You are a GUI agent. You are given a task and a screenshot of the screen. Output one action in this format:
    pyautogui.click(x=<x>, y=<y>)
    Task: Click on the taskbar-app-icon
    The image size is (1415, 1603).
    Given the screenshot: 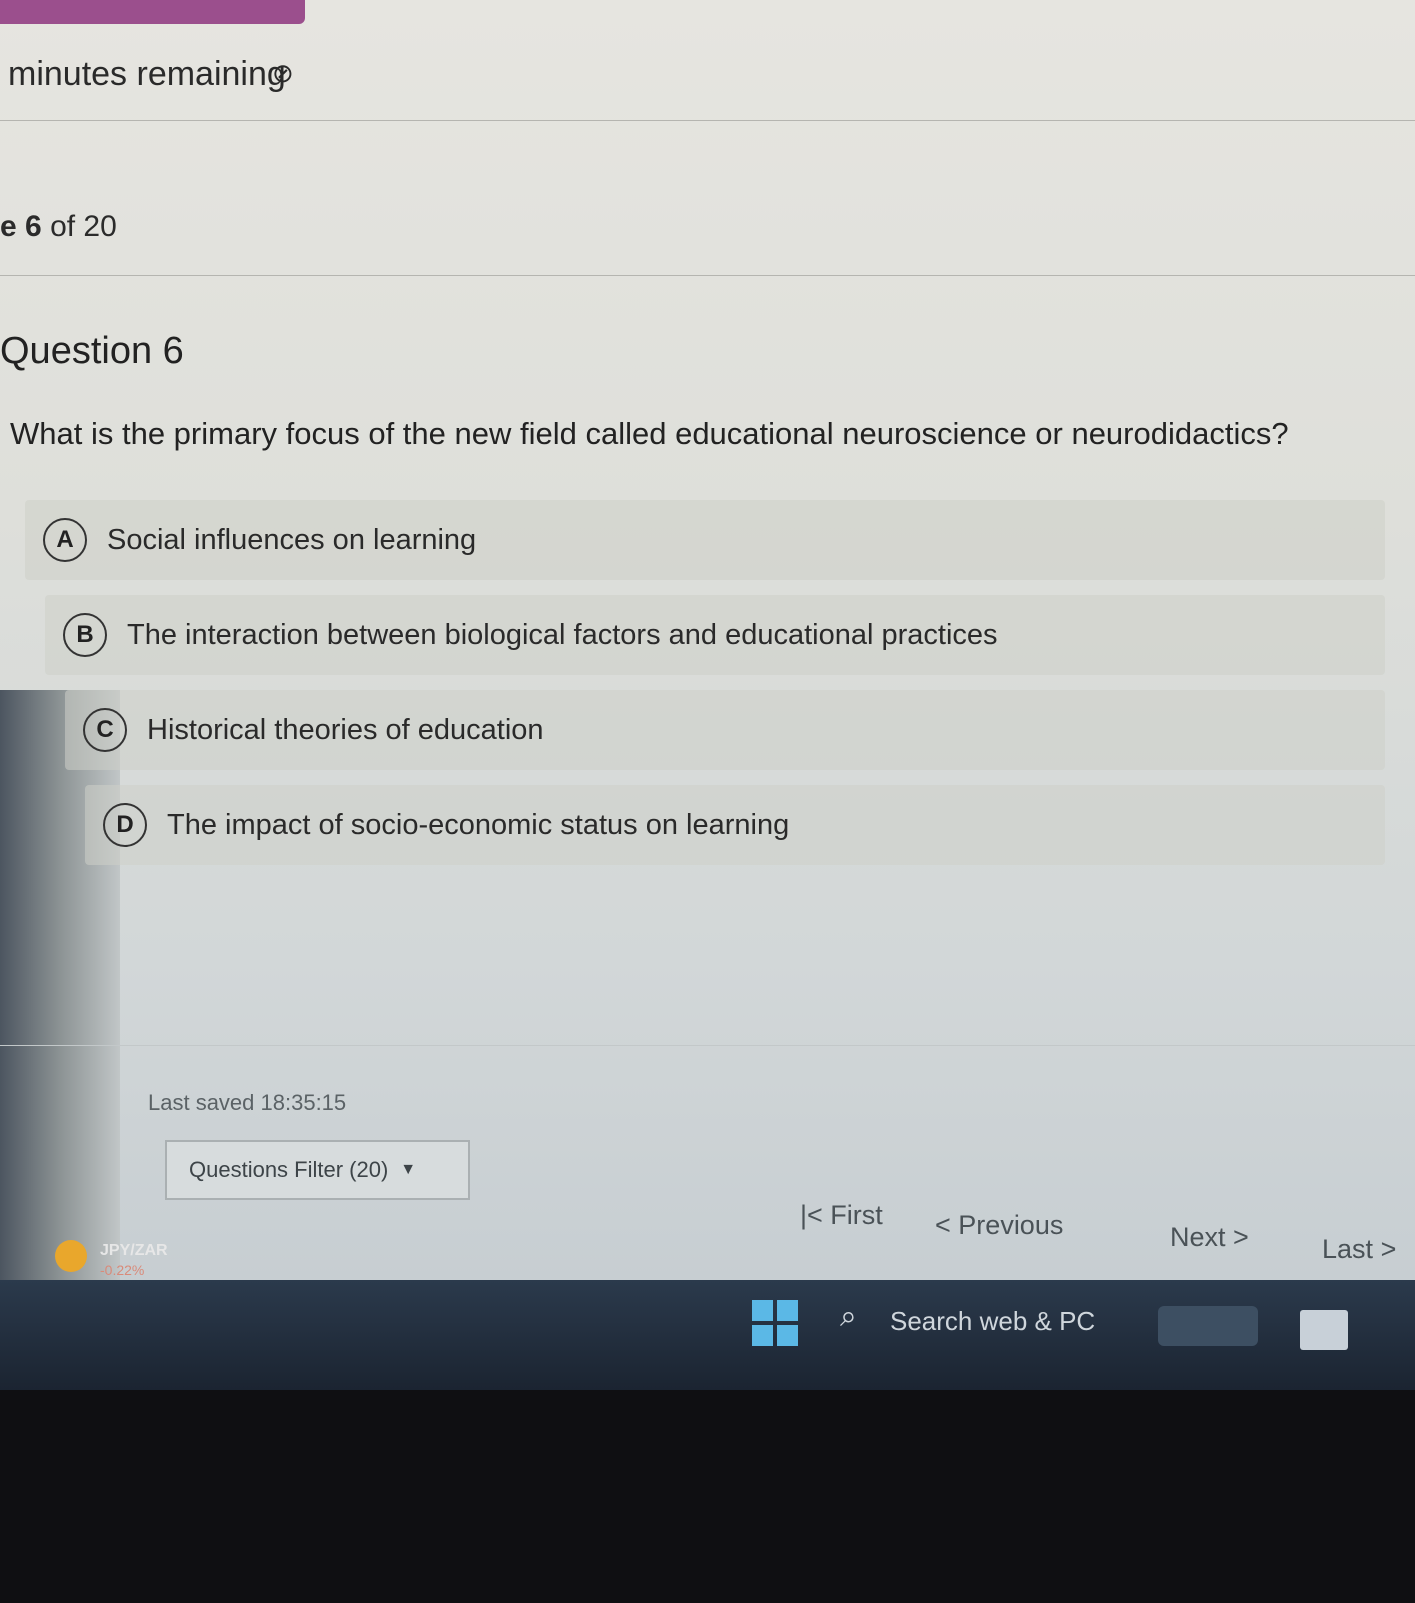 What is the action you would take?
    pyautogui.click(x=1324, y=1330)
    